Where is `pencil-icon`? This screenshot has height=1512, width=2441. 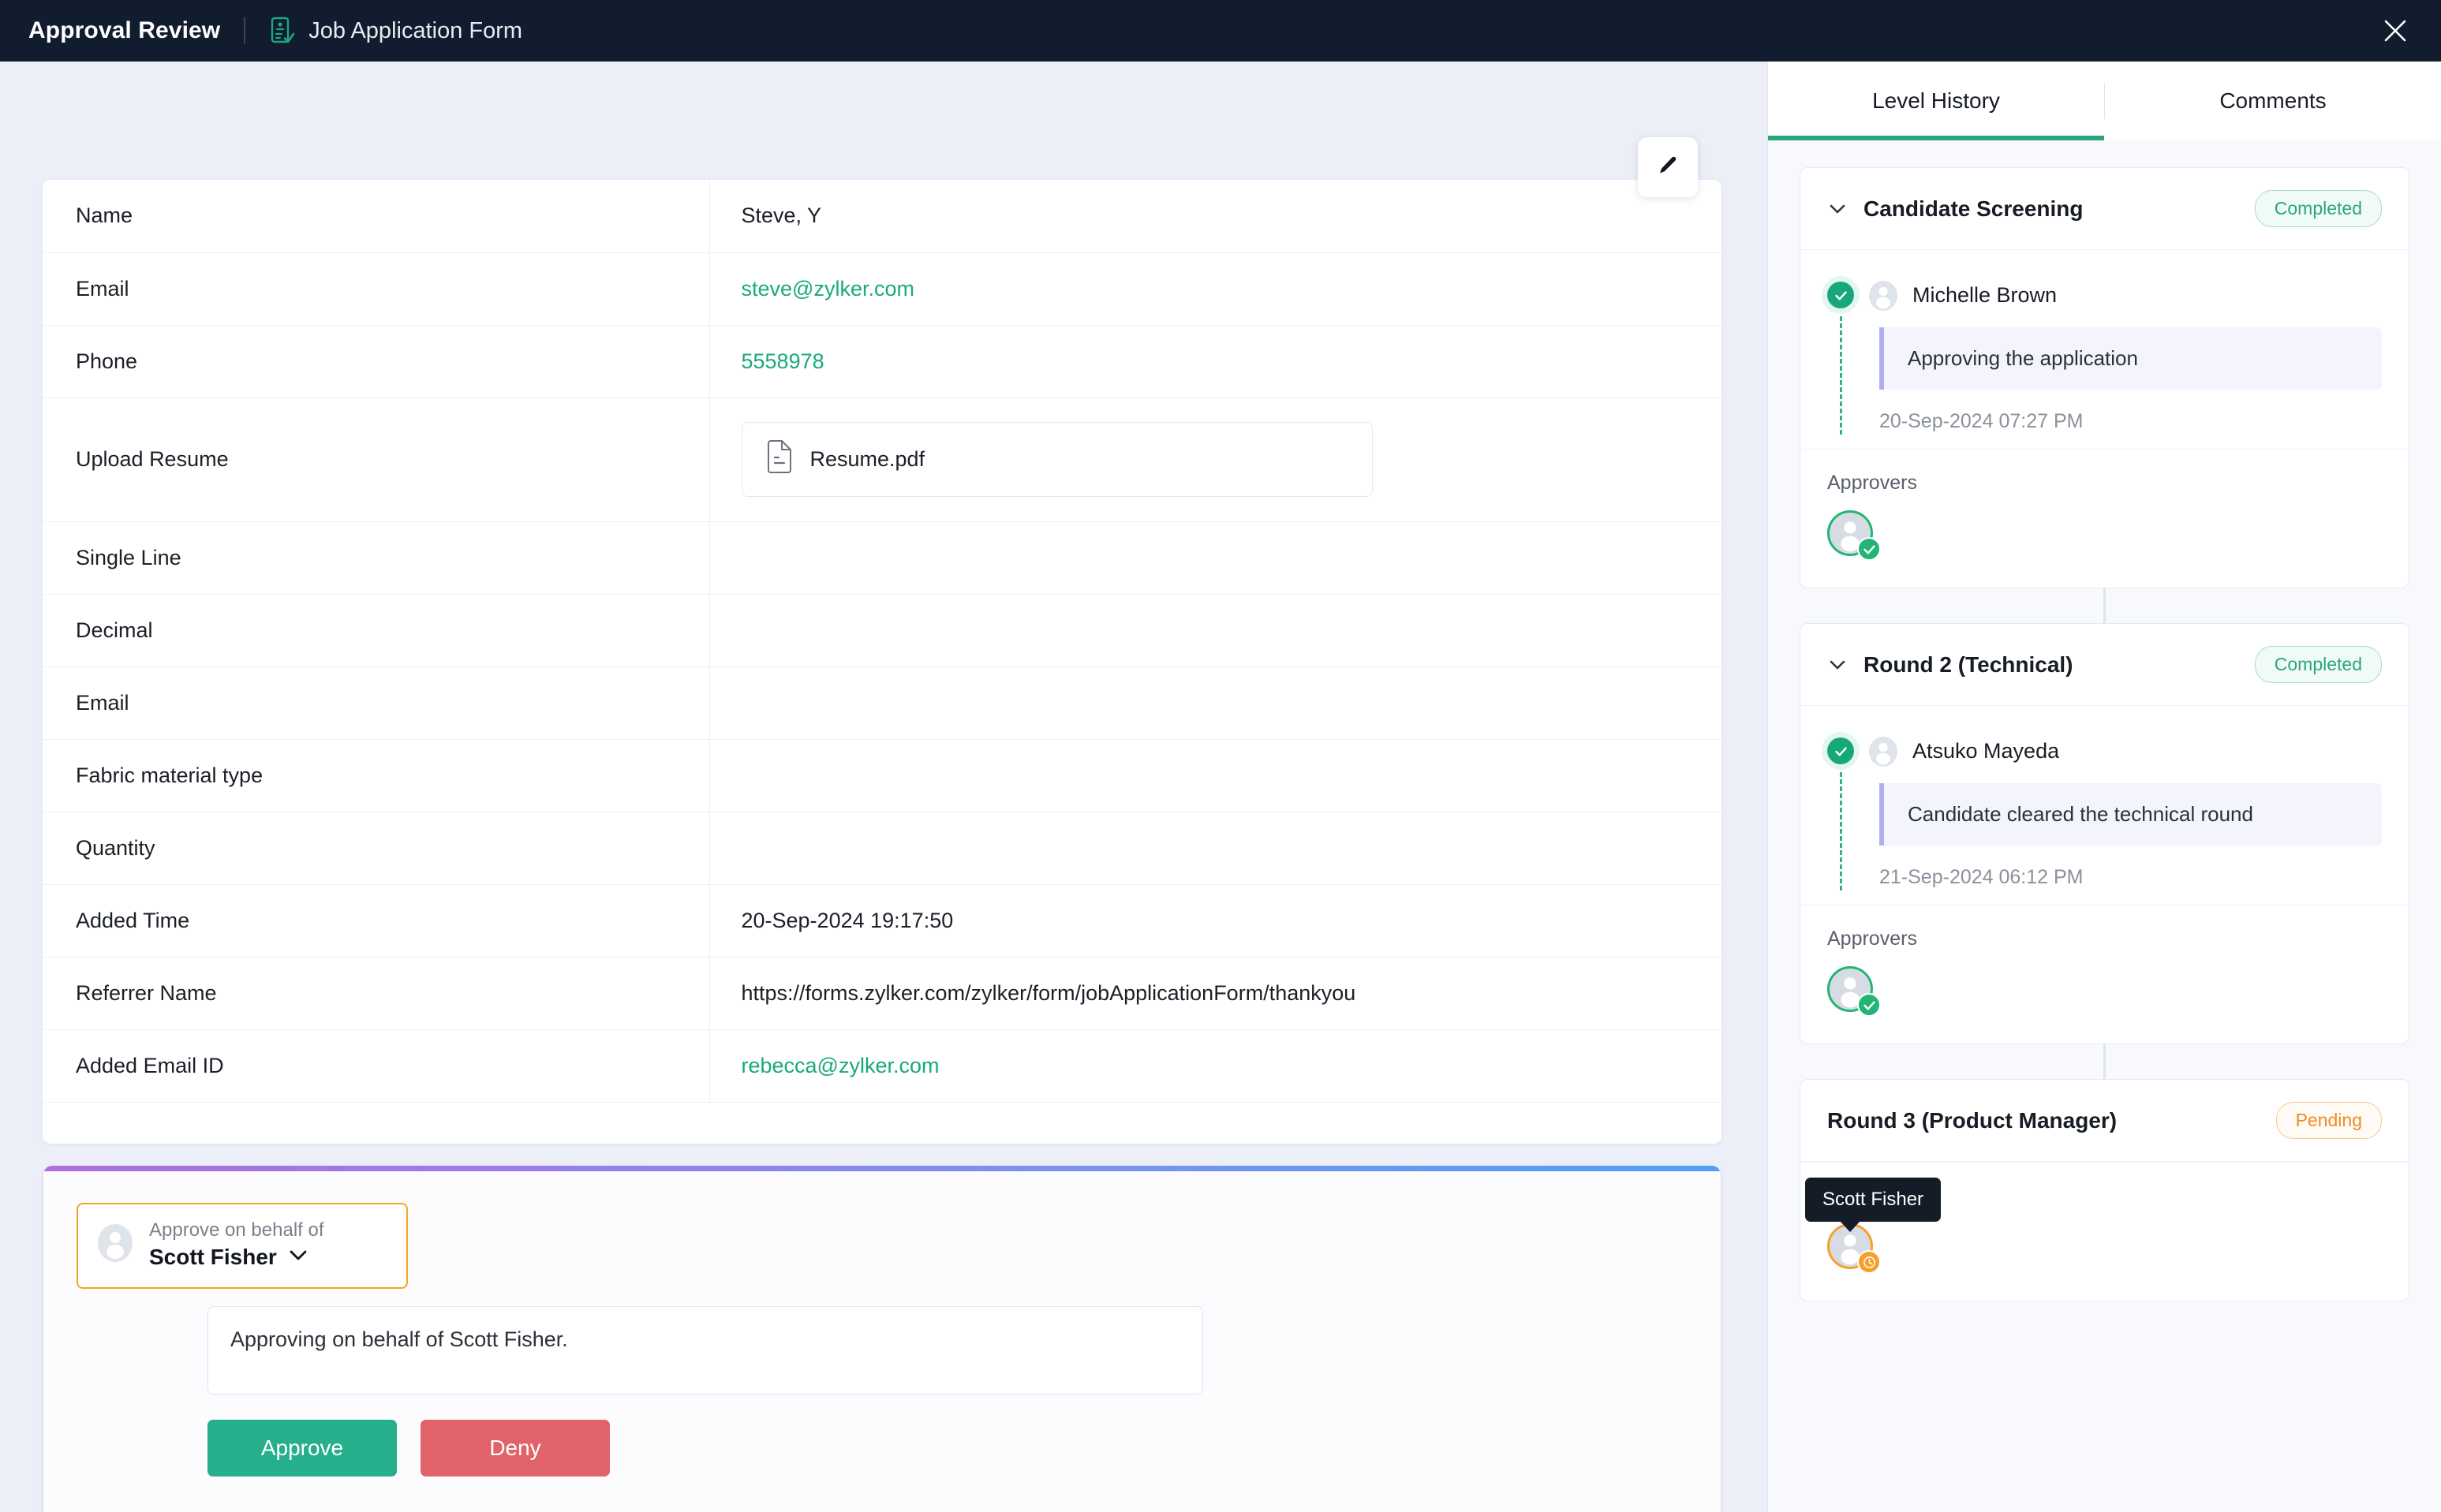 pencil-icon is located at coordinates (1668, 168).